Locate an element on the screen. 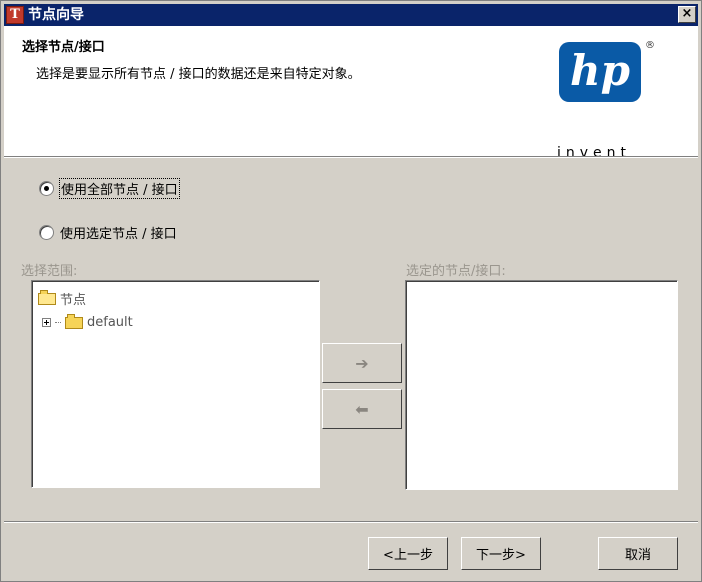 This screenshot has width=702, height=582. use-selected-label: 使用选定节点 / 接口 is located at coordinates (118, 232).